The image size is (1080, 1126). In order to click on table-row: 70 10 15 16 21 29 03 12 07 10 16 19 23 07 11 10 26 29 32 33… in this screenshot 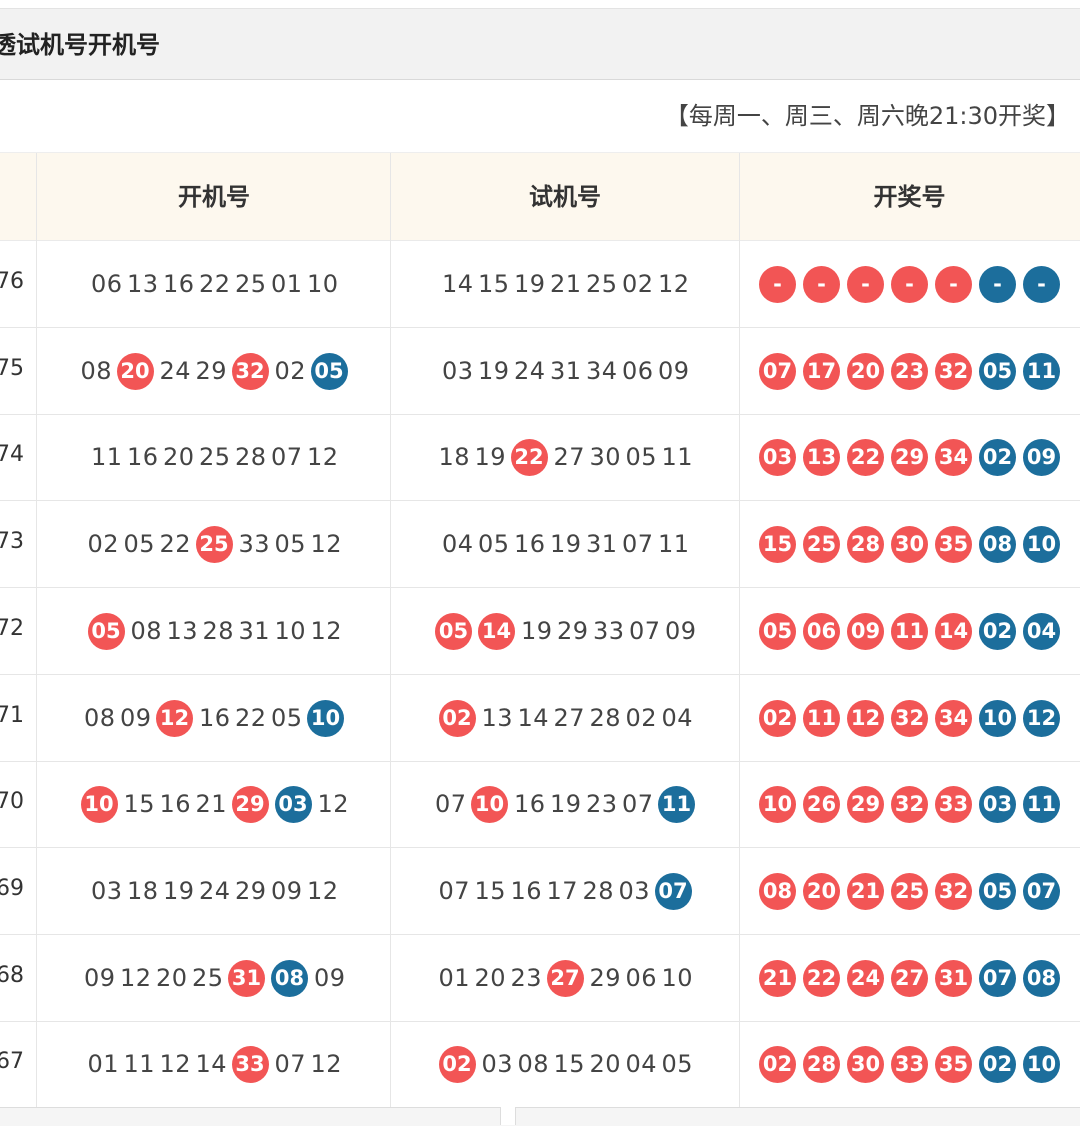, I will do `click(540, 804)`.